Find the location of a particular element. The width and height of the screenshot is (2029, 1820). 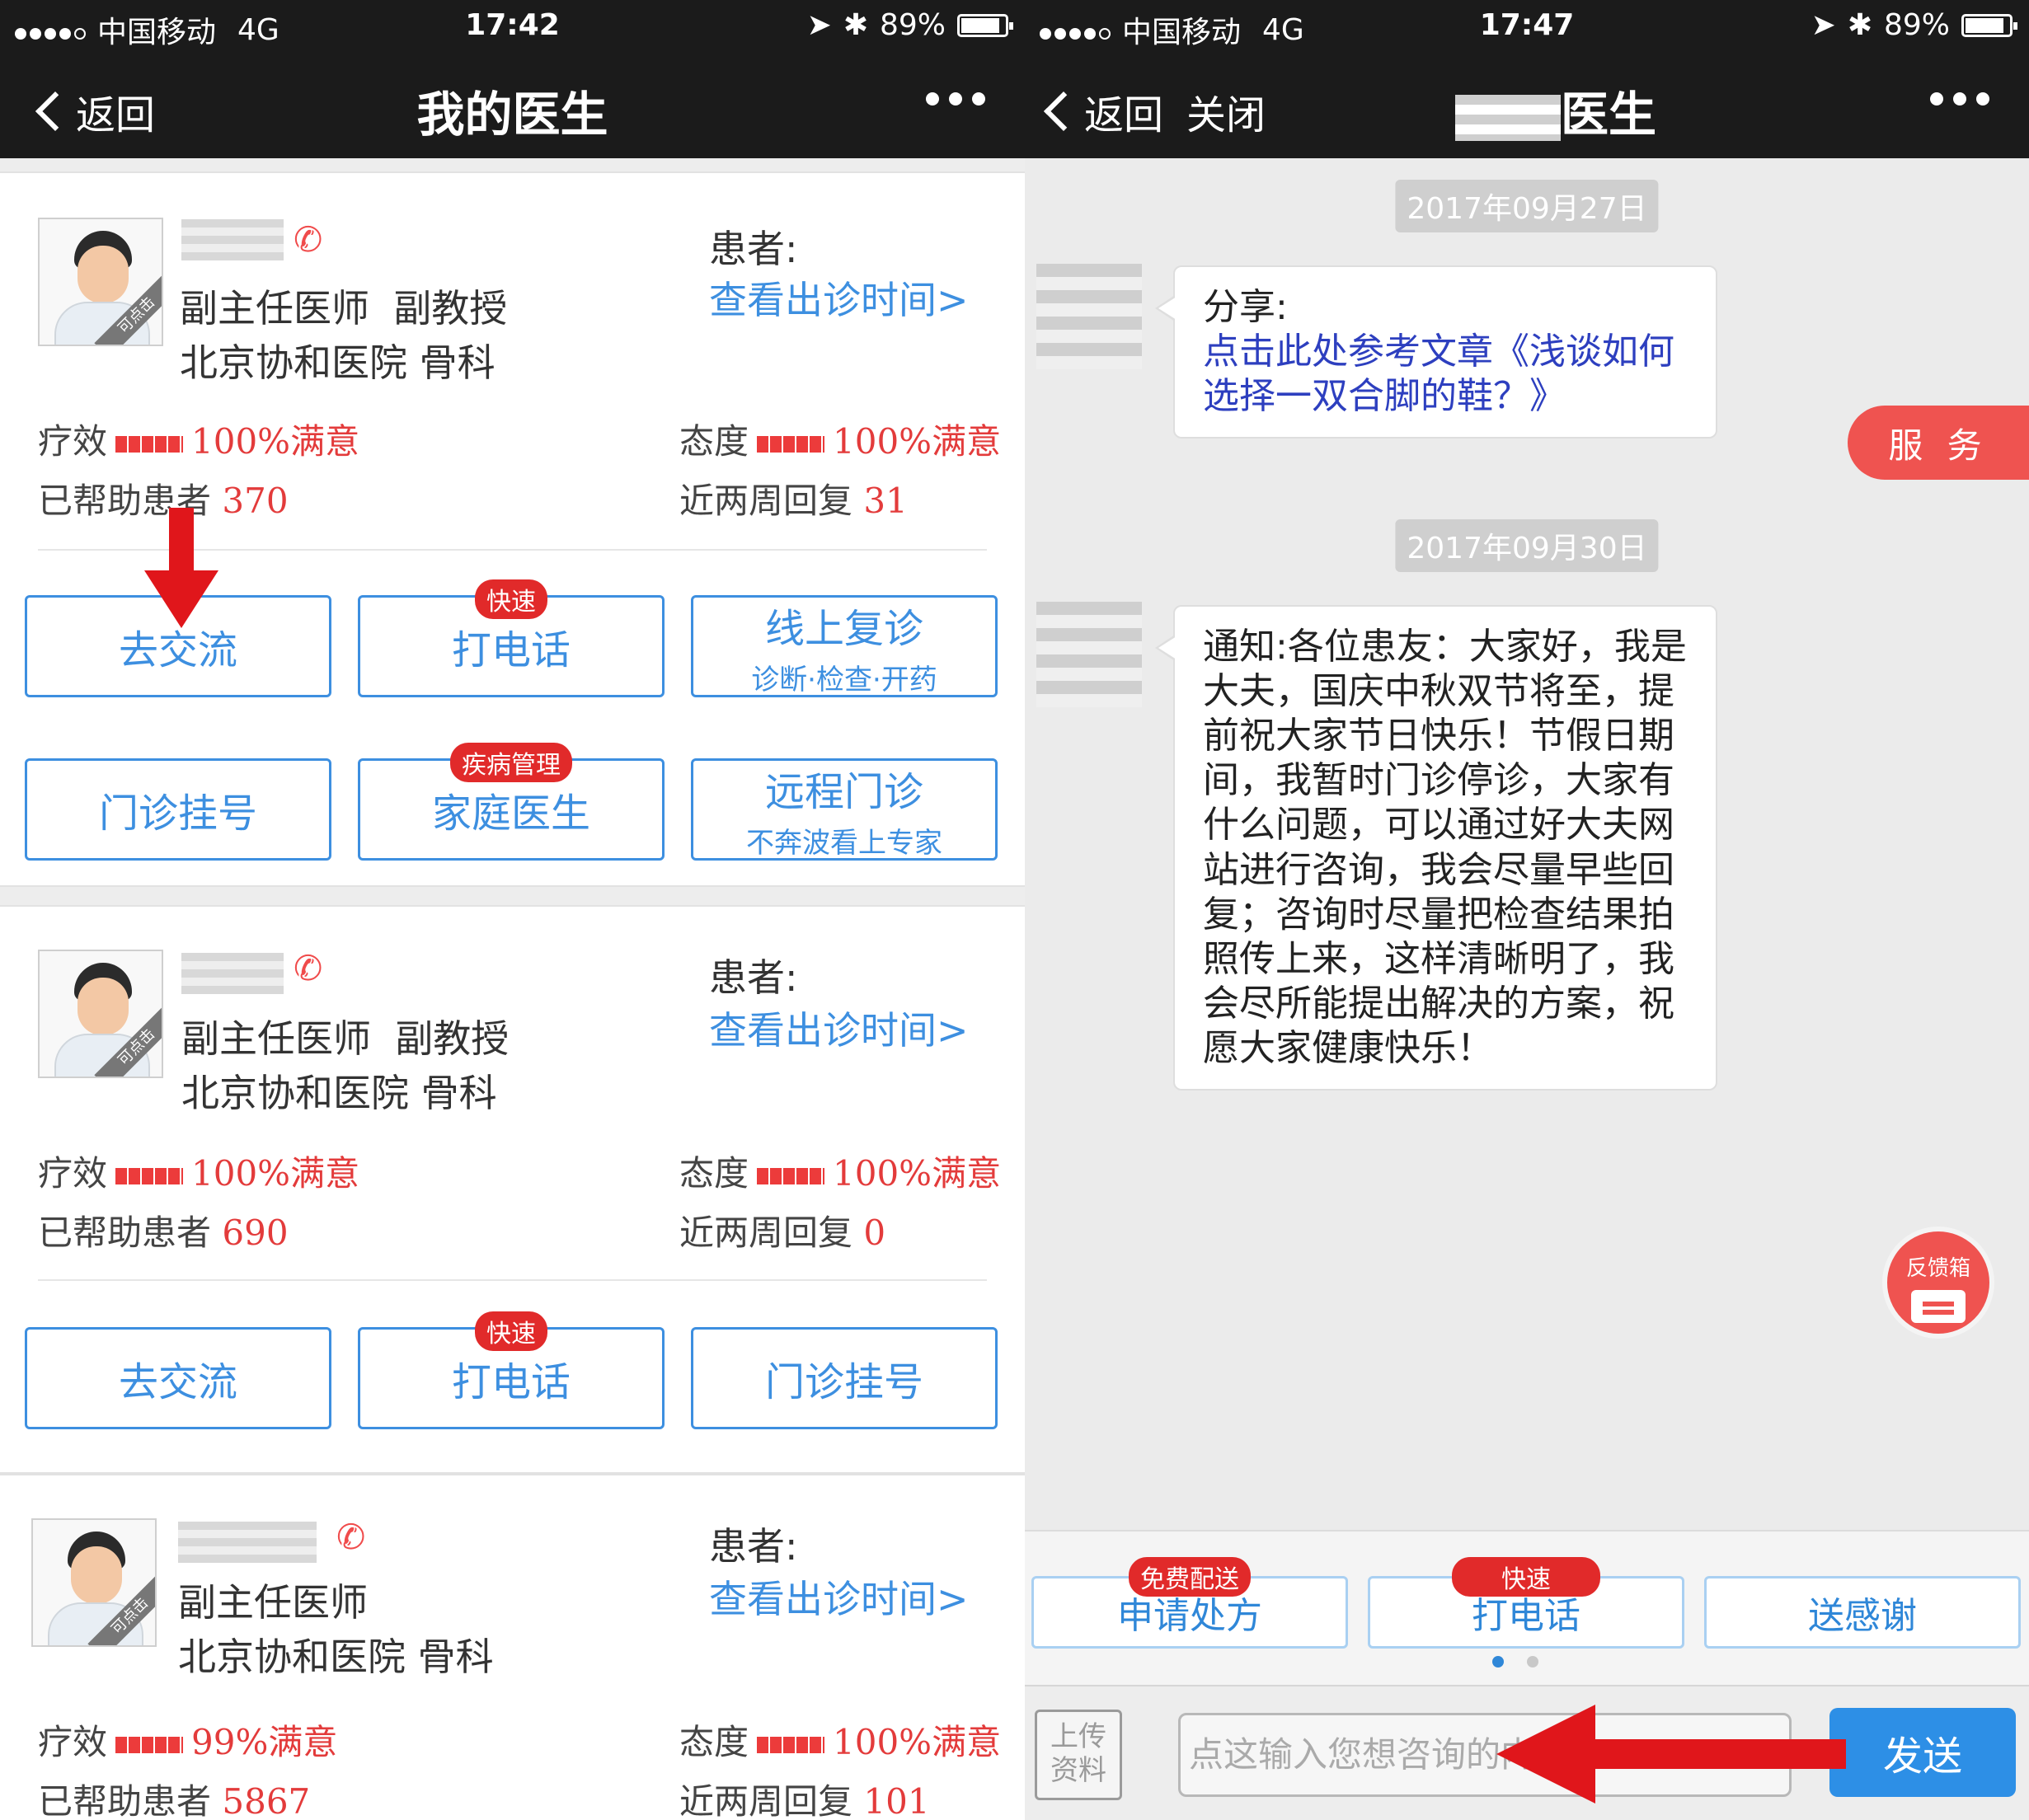

page-indicator is located at coordinates (1527, 1663).